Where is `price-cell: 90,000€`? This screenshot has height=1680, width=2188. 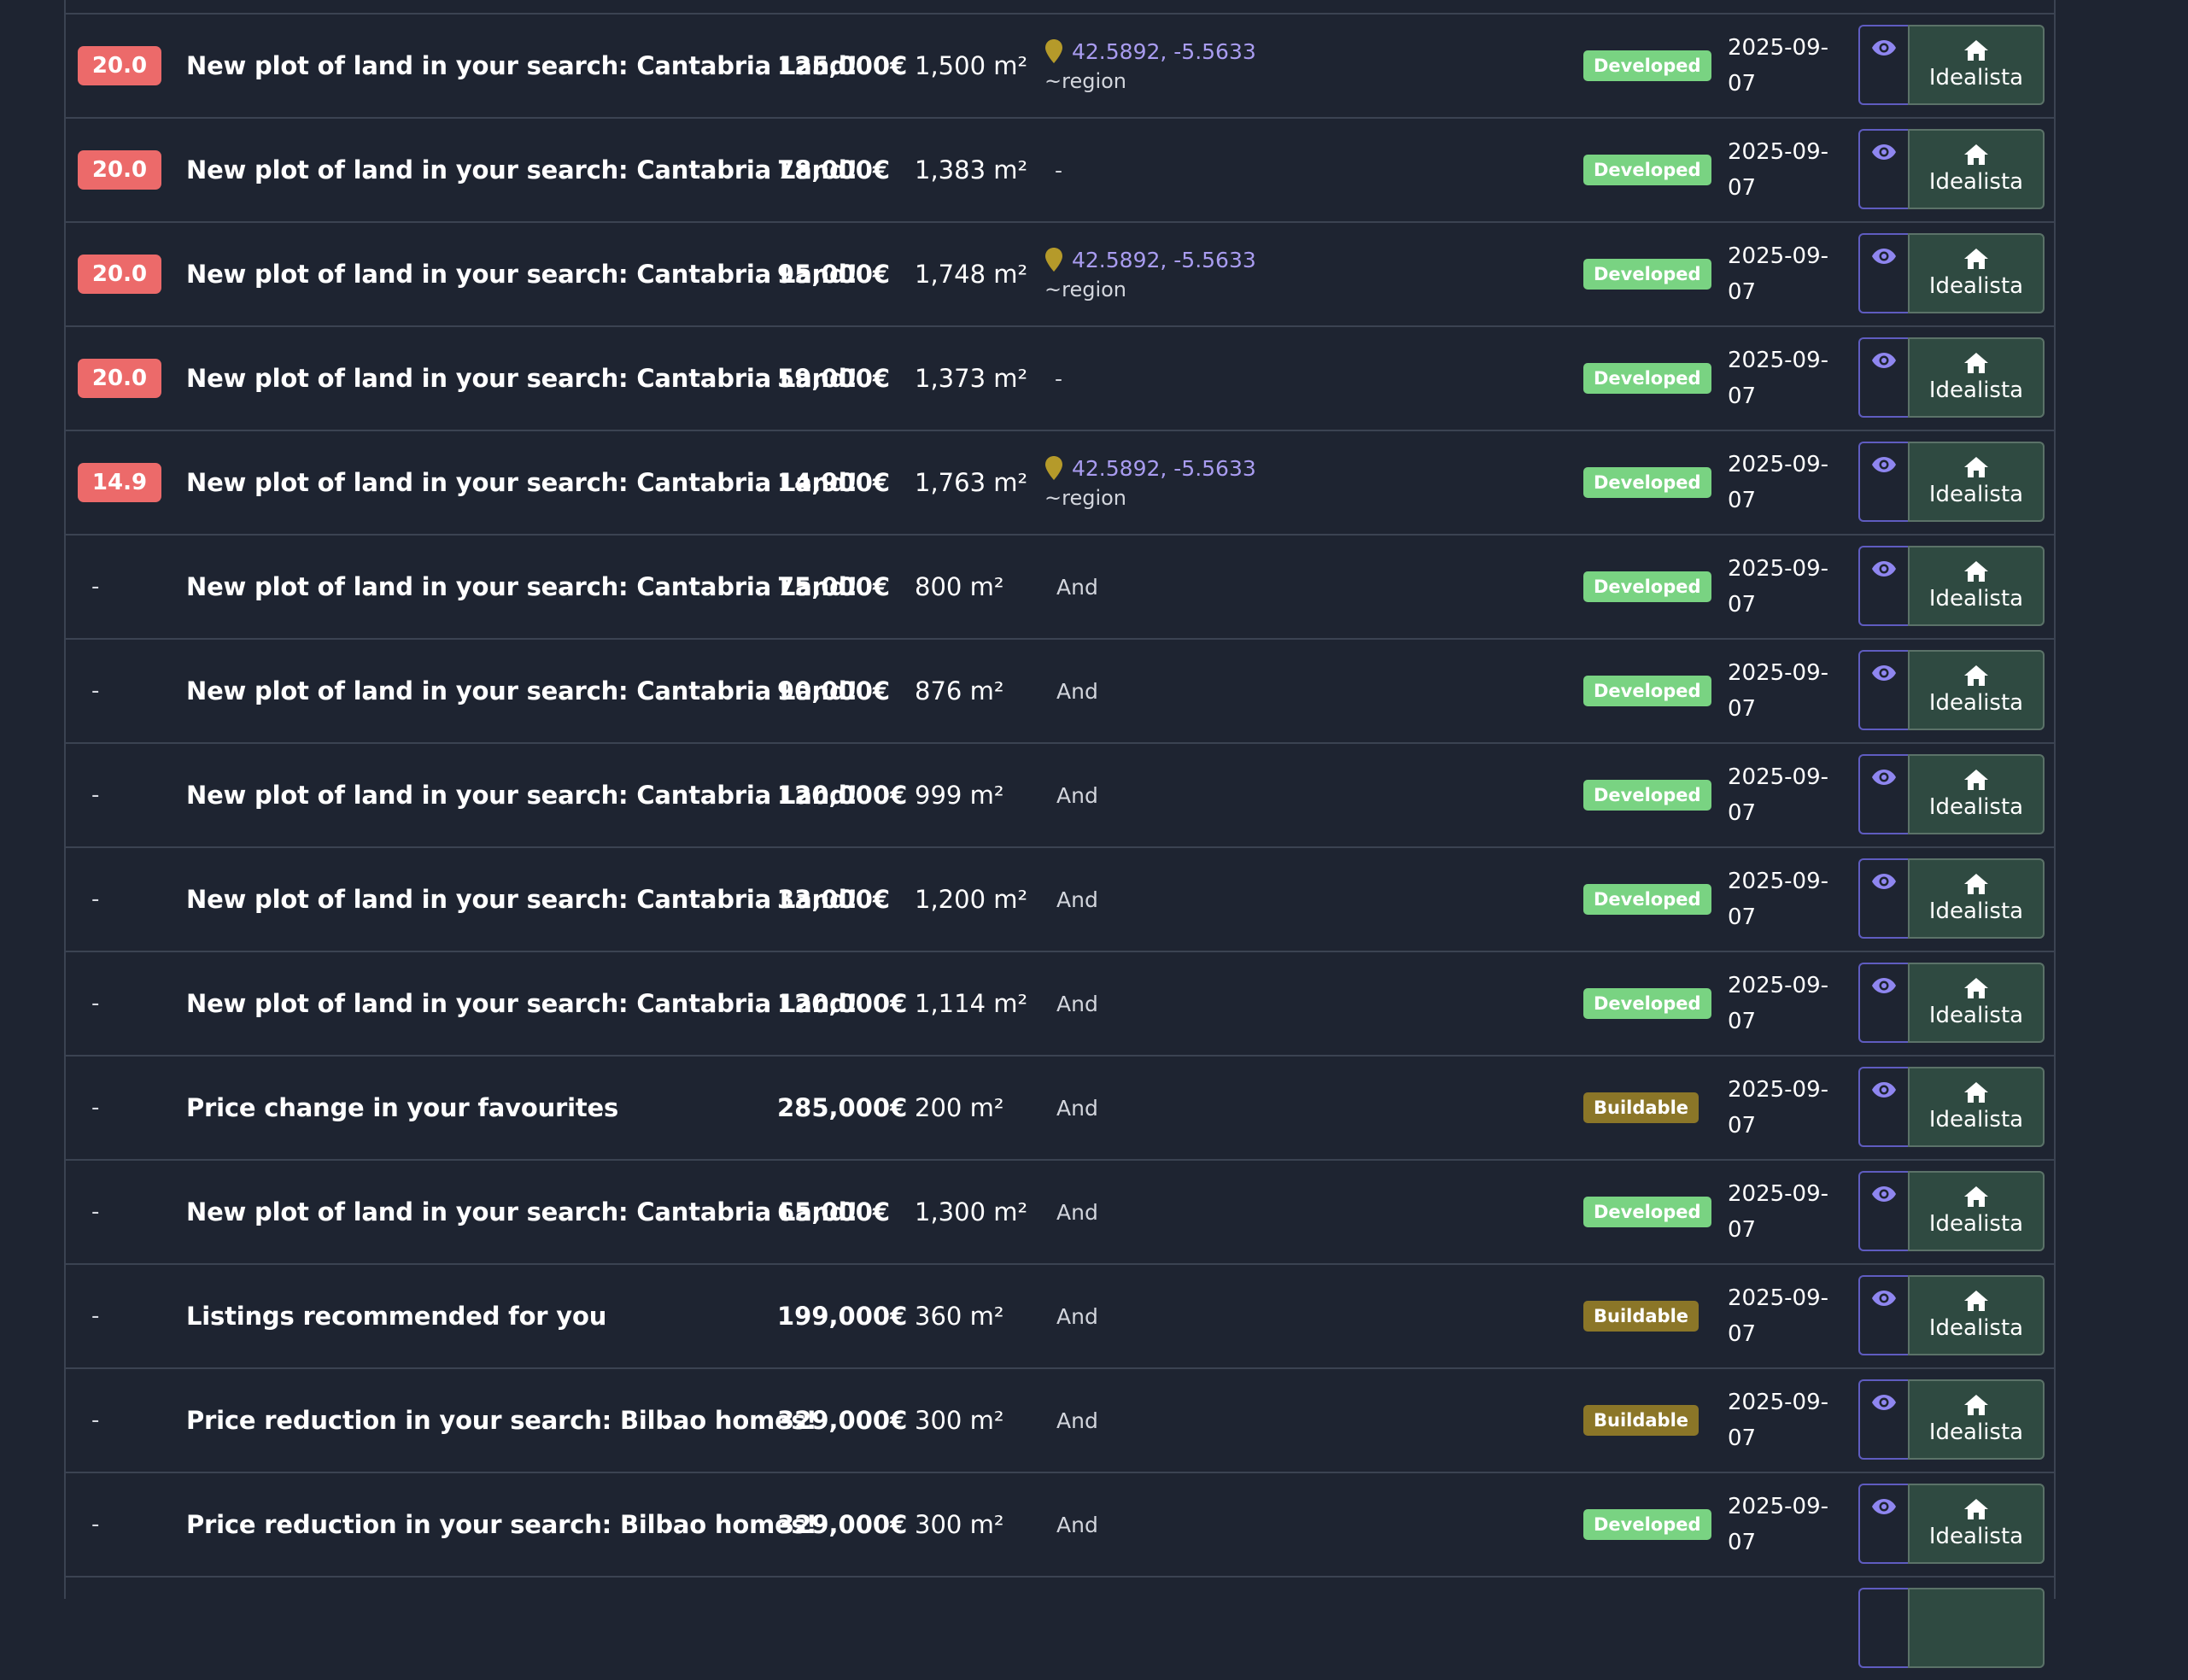 price-cell: 90,000€ is located at coordinates (833, 691).